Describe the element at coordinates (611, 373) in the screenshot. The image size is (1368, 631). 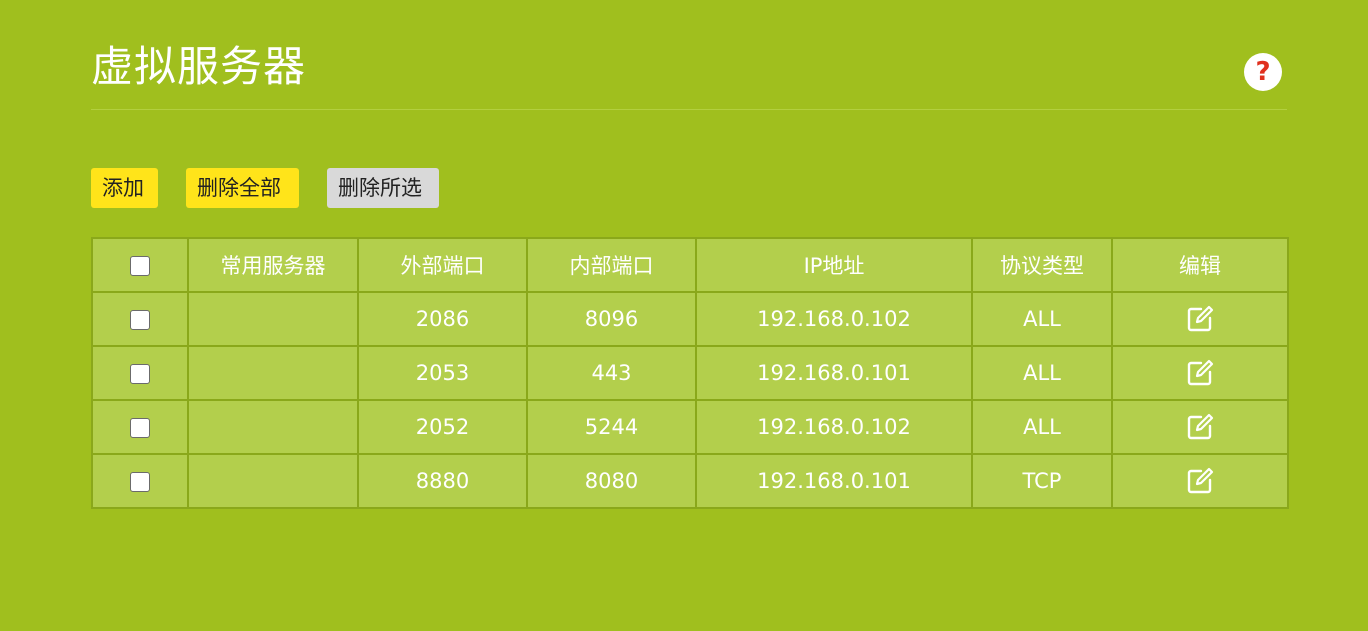
I see `internal-port-cell: 443` at that location.